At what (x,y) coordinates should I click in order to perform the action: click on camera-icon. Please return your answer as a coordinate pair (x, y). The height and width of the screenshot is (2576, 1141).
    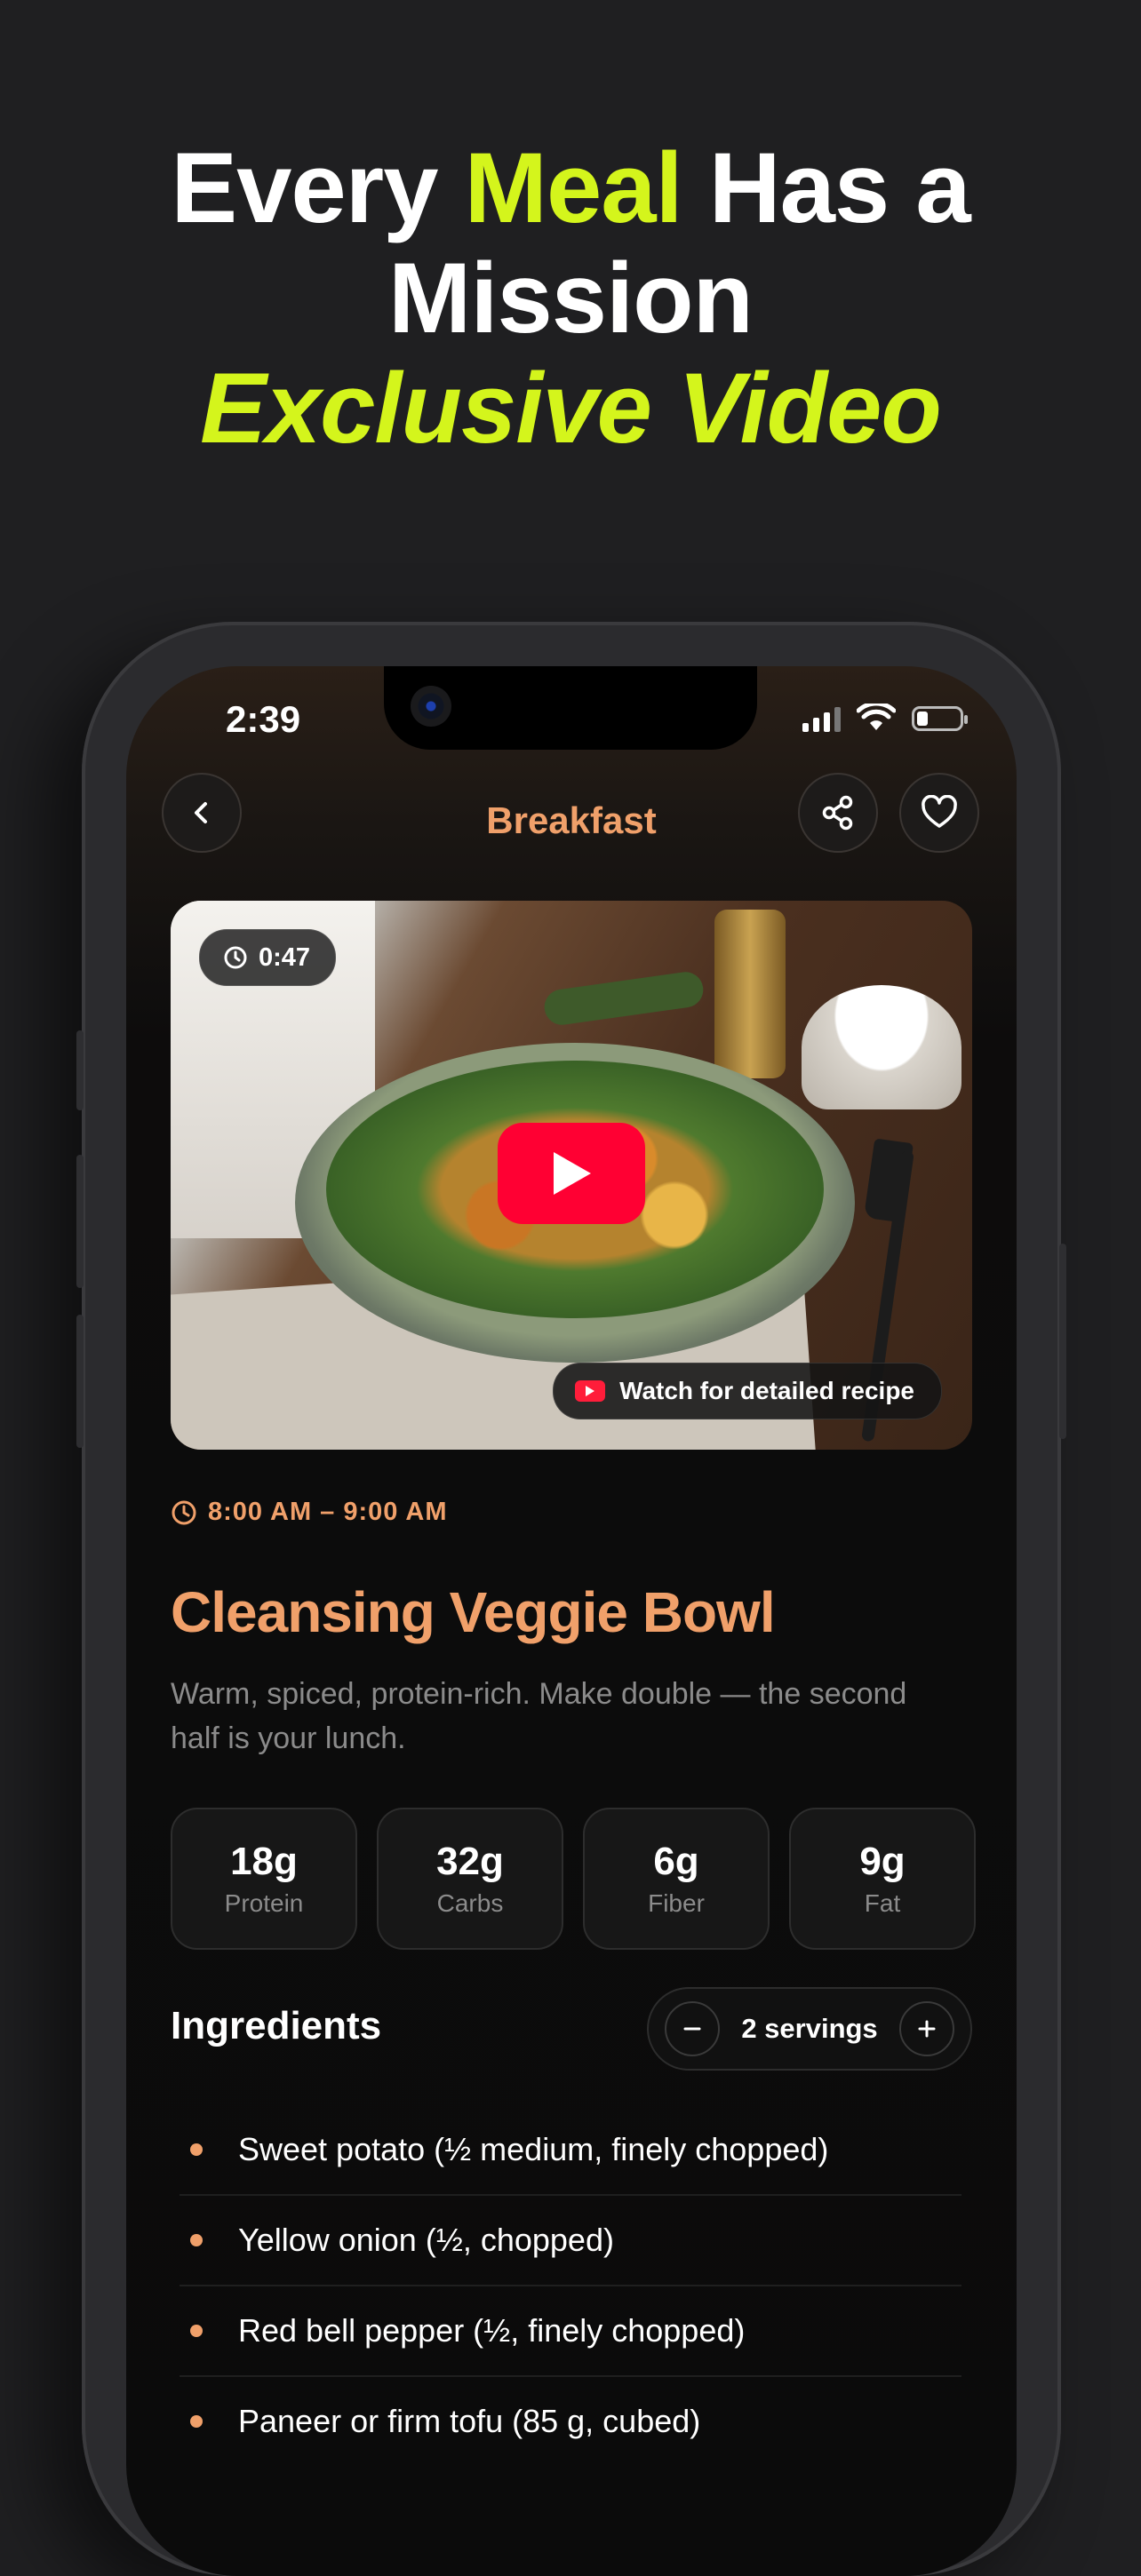
    Looking at the image, I should click on (431, 706).